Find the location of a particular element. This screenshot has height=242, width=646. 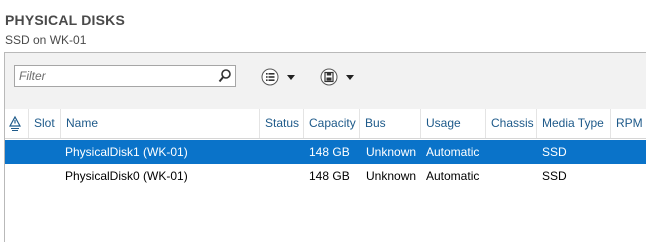

search-icon is located at coordinates (225, 76).